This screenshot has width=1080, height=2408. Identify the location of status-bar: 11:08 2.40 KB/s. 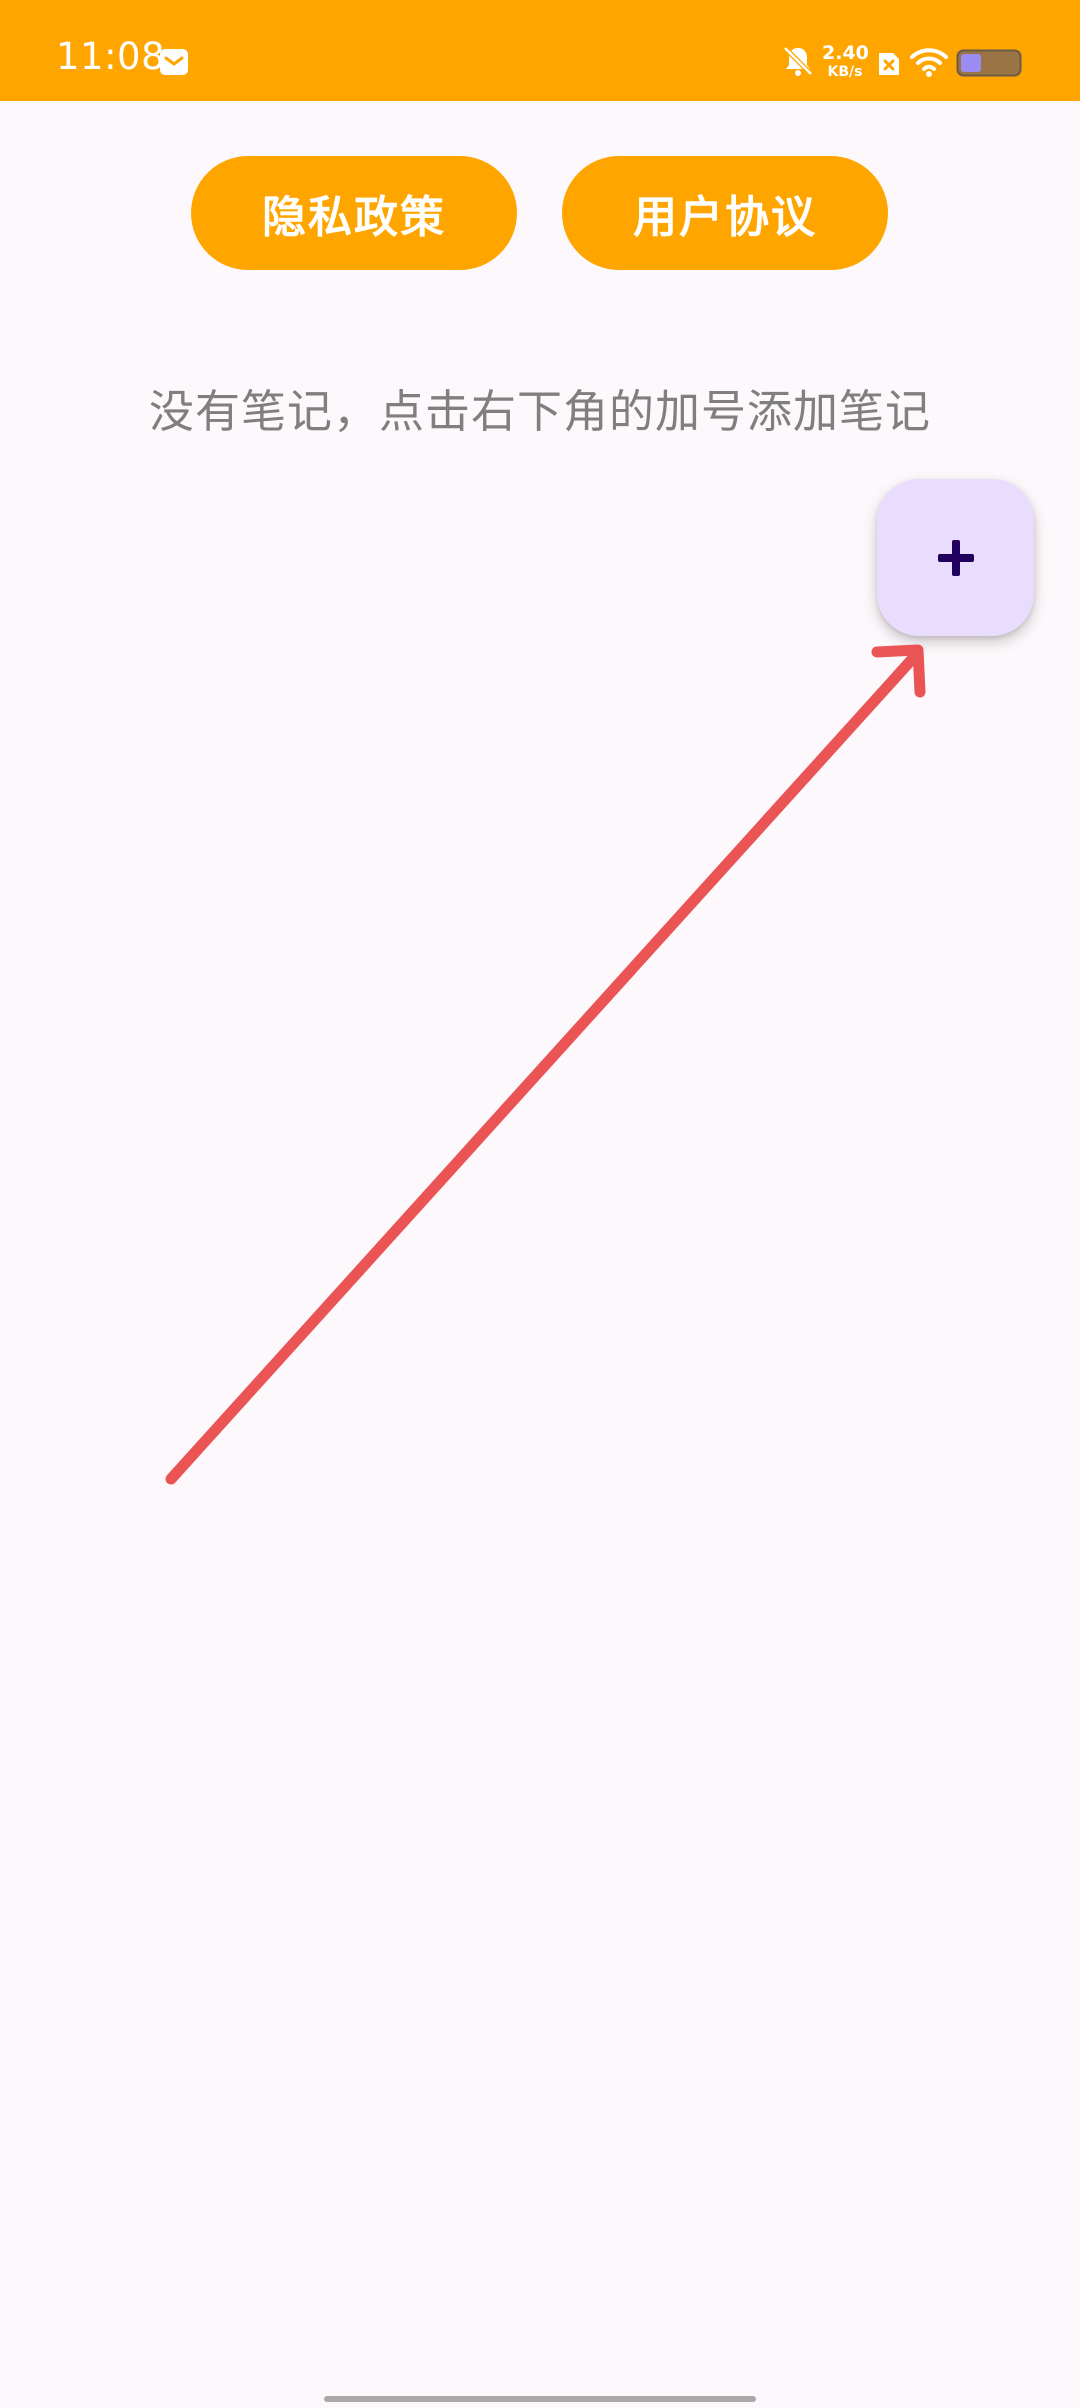
(540, 50).